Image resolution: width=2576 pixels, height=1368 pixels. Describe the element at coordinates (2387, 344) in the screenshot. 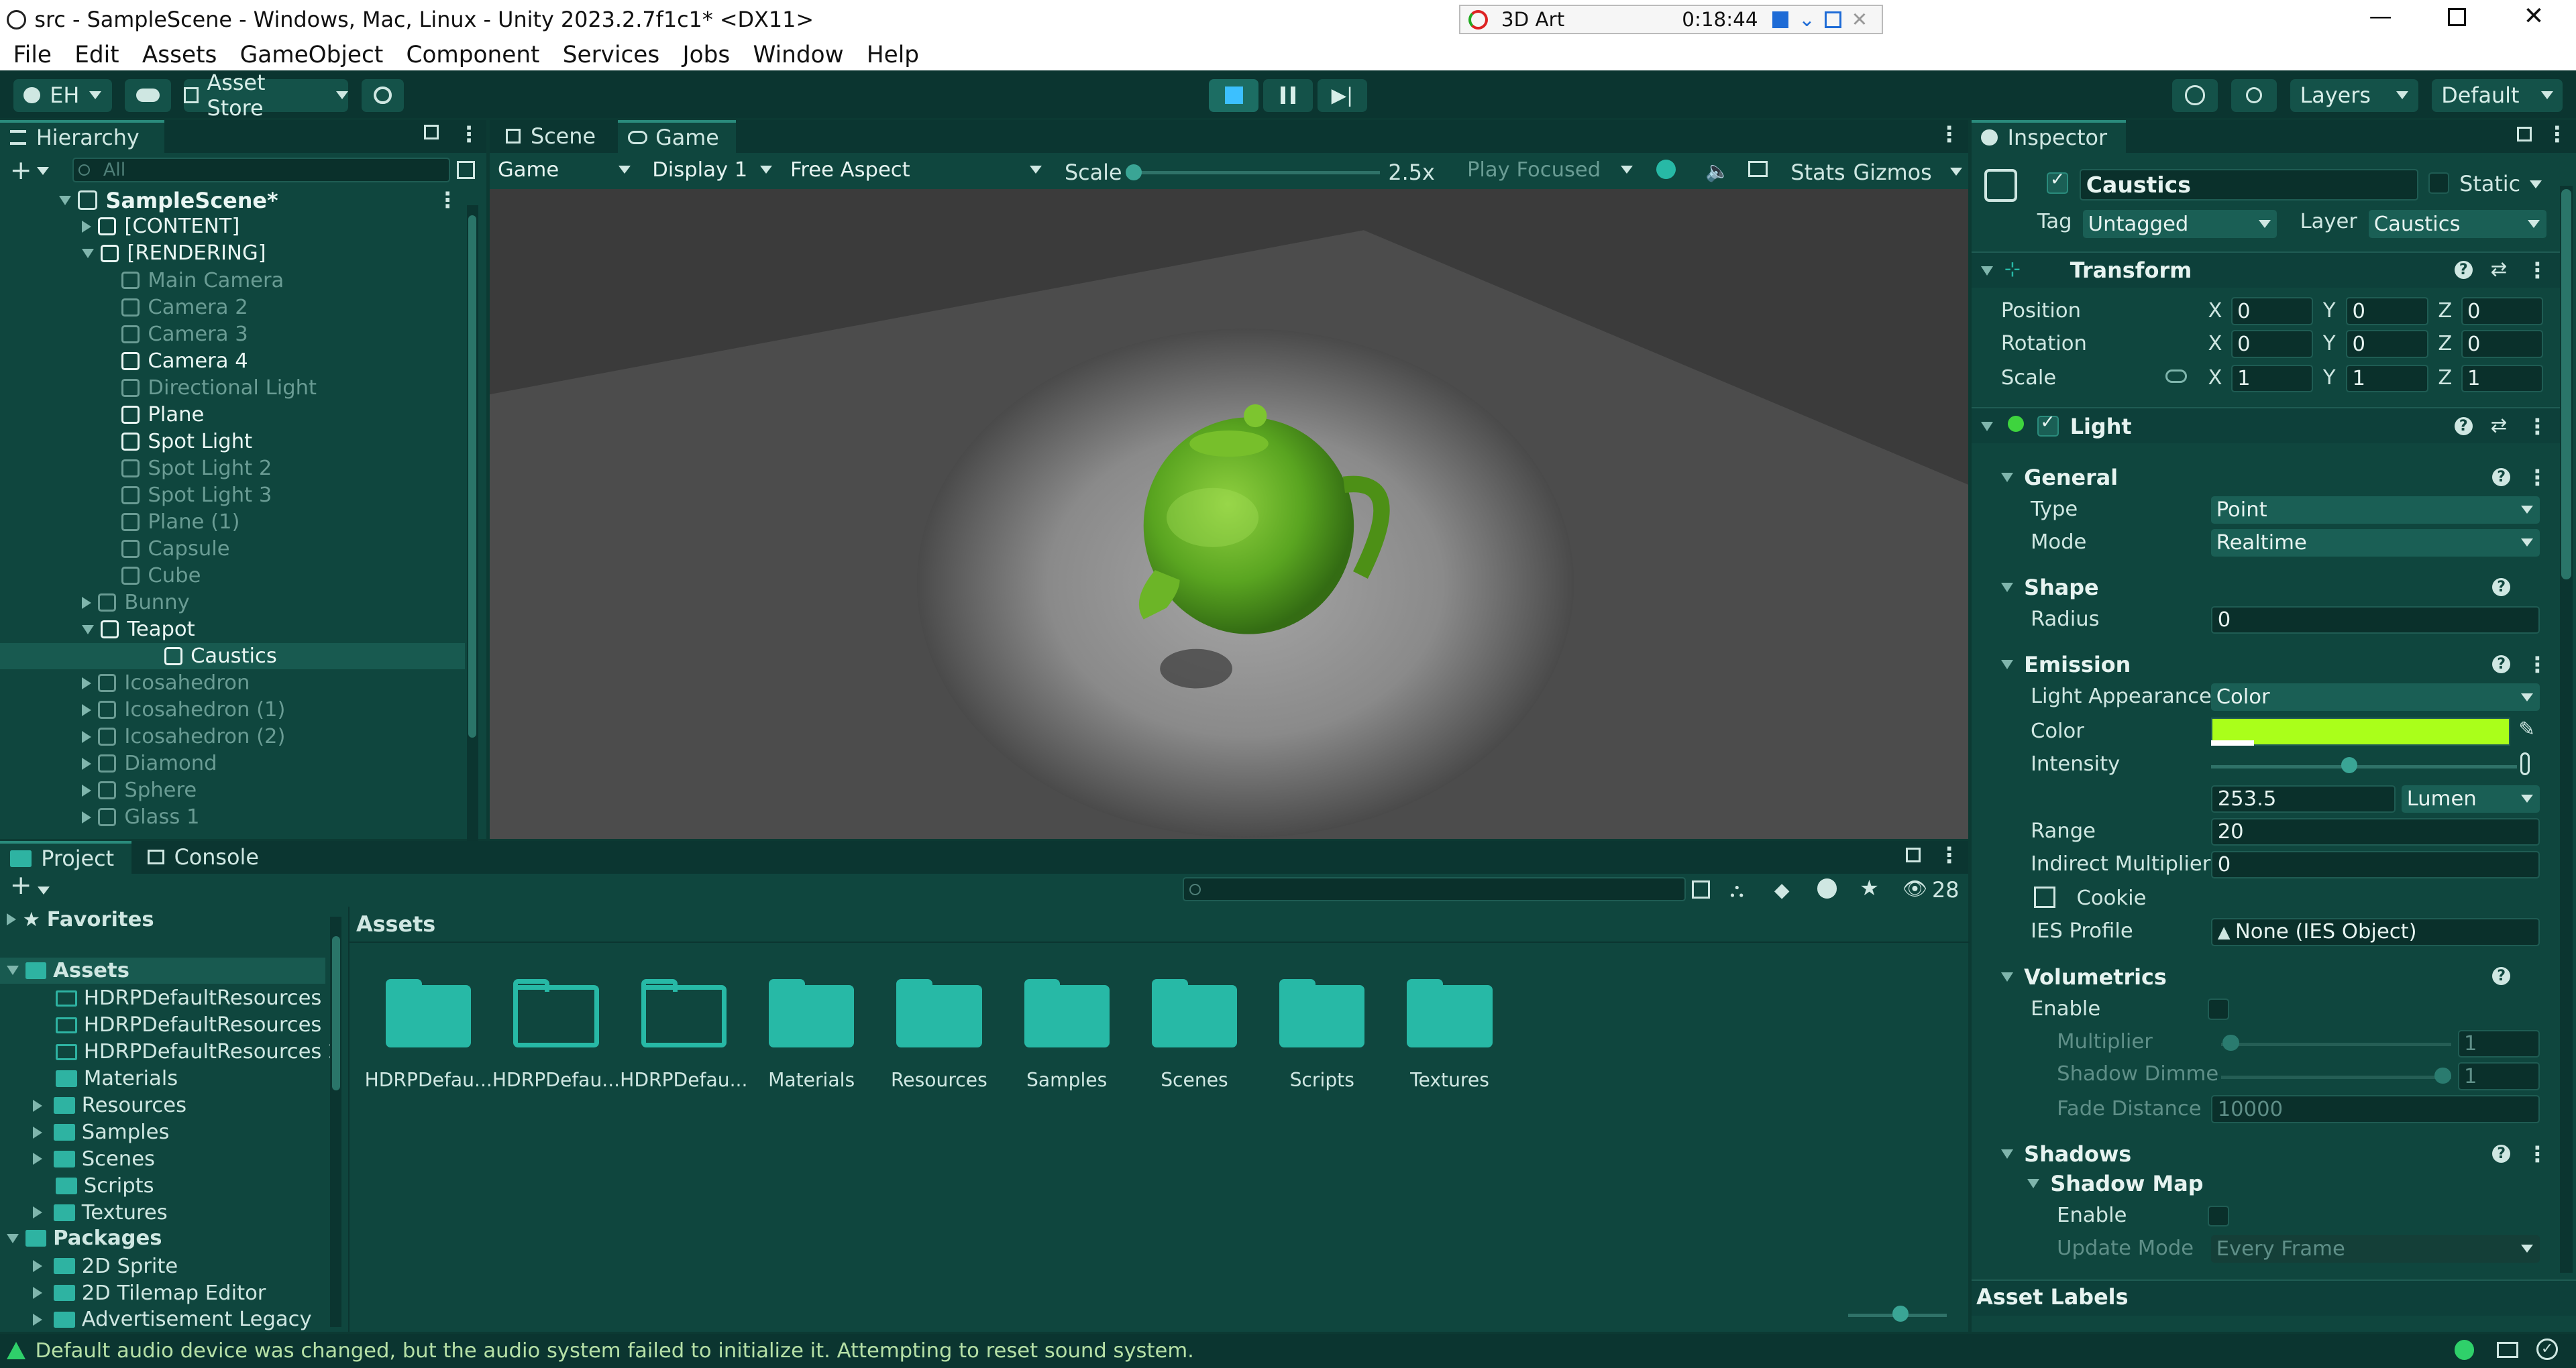

I see `rotation-y-field: 0` at that location.